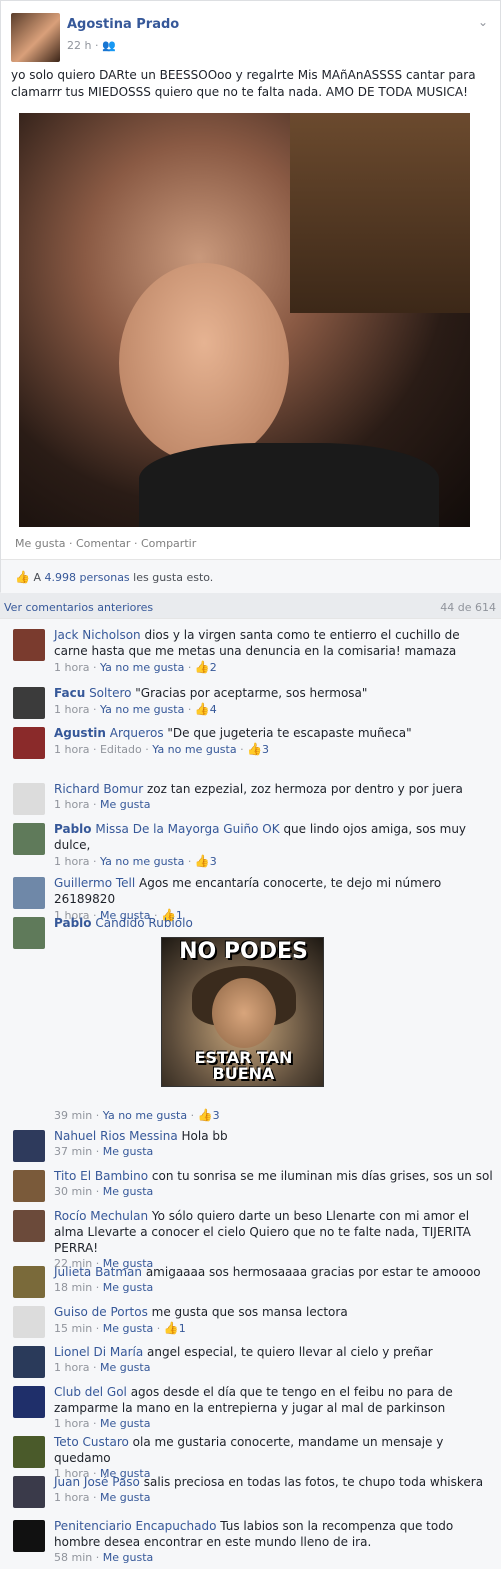  I want to click on like-button: Me gusta, so click(40, 543).